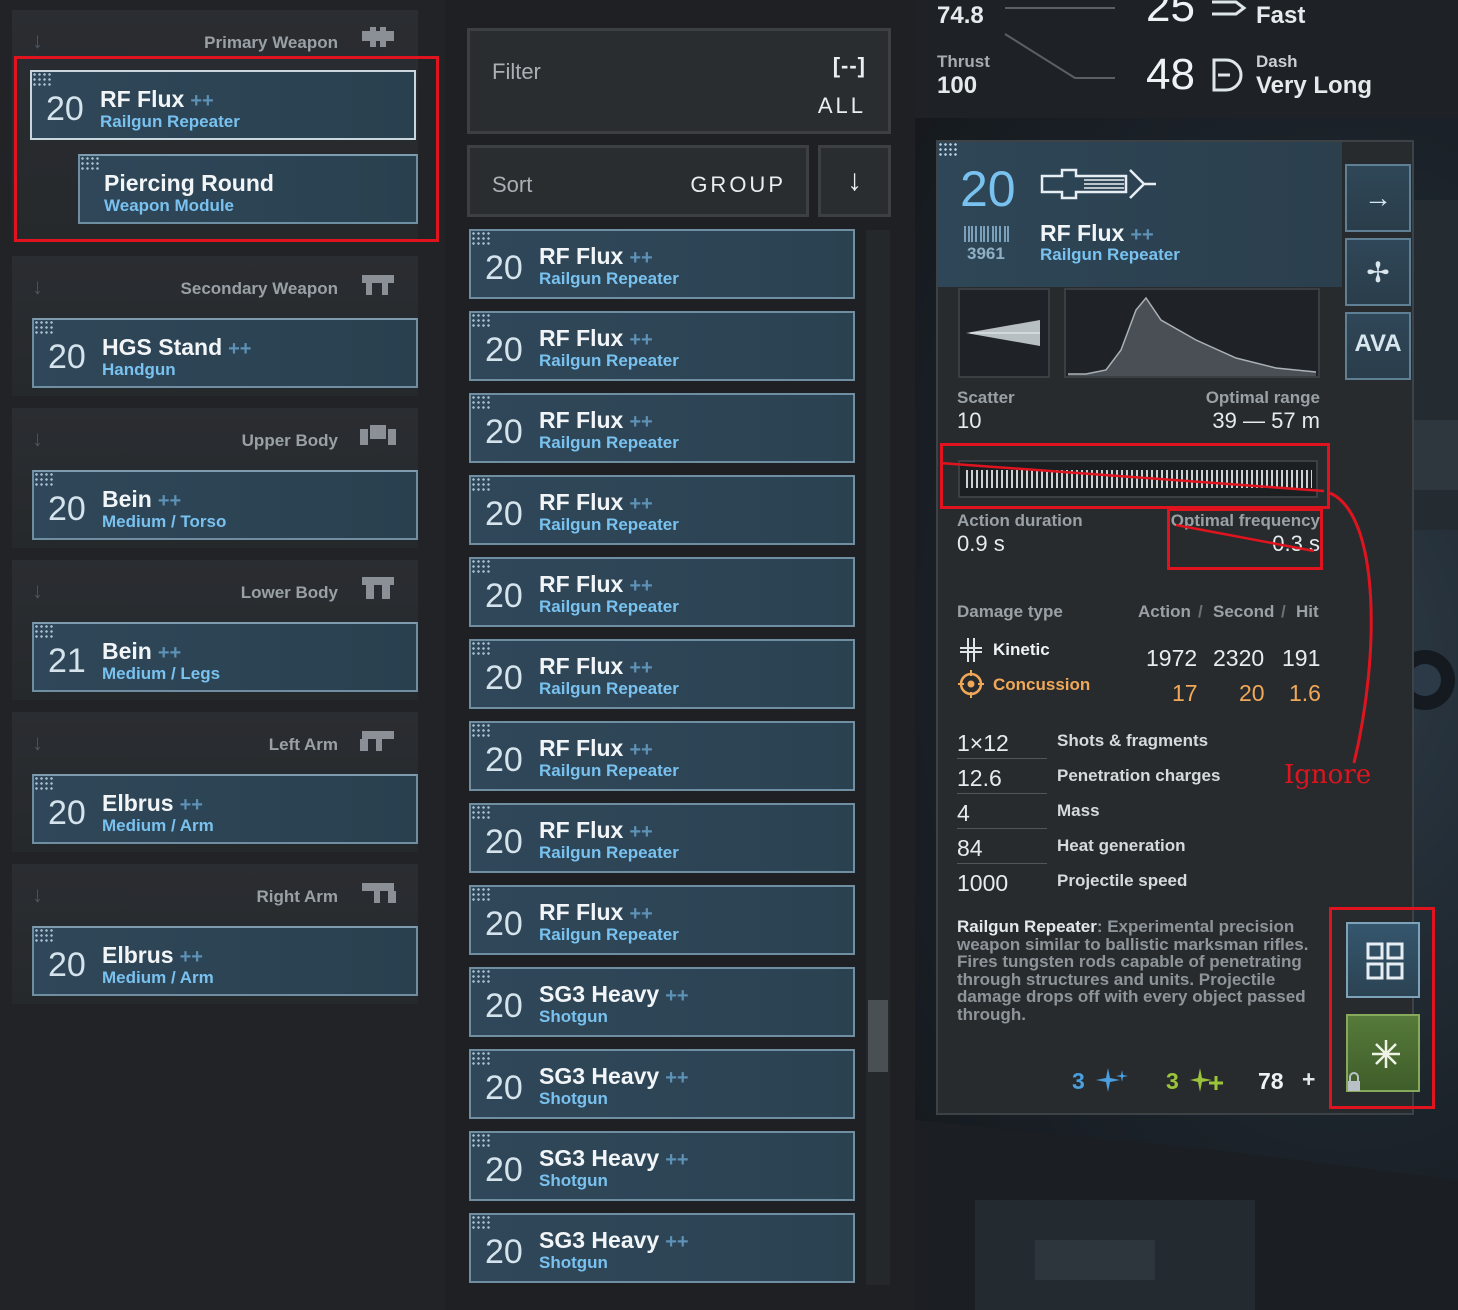  Describe the element at coordinates (1121, 845) in the screenshot. I see `property-label: Heat generation` at that location.